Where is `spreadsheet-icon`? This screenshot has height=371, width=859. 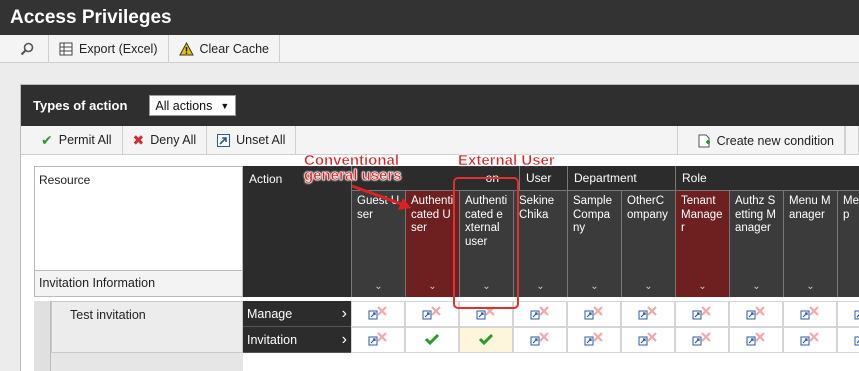
spreadsheet-icon is located at coordinates (66, 48).